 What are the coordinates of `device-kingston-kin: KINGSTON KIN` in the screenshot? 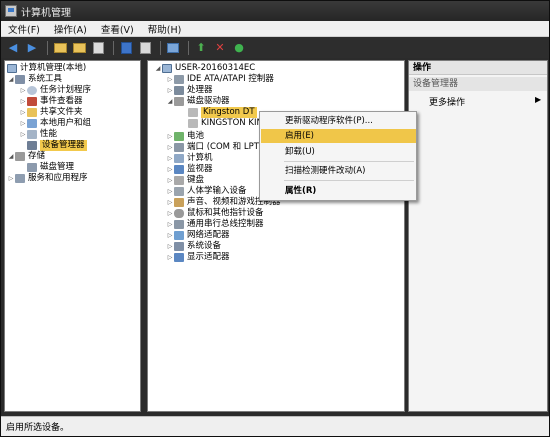 It's located at (225, 123).